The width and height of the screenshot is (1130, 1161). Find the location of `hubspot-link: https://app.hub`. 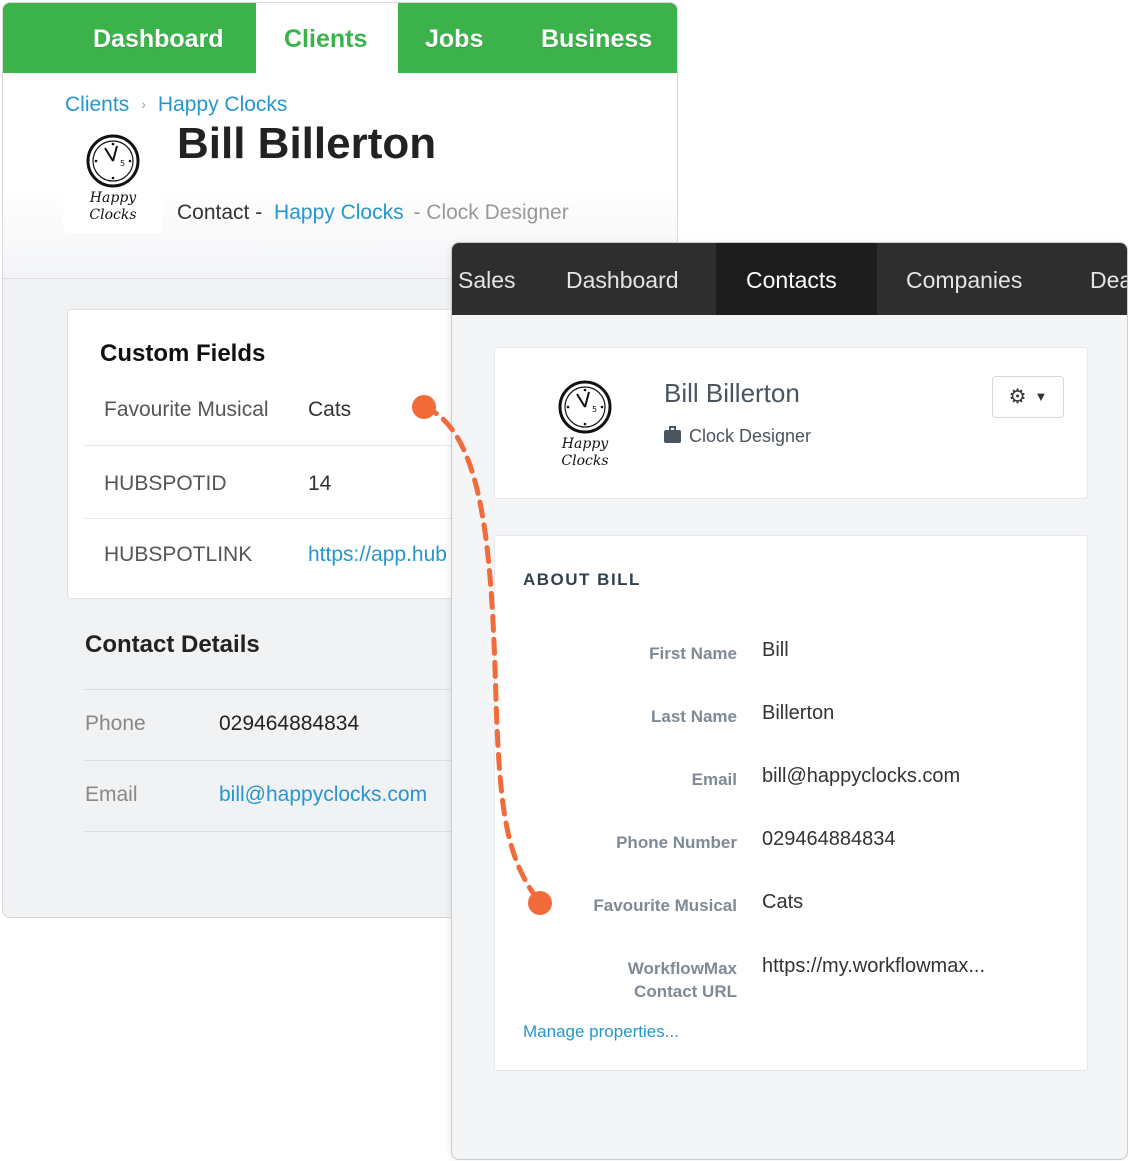

hubspot-link: https://app.hub is located at coordinates (377, 555).